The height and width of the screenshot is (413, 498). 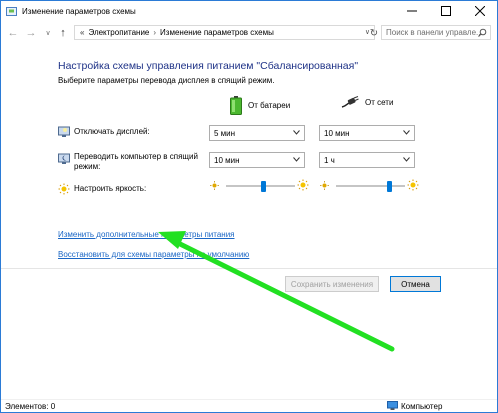 What do you see at coordinates (110, 188) in the screenshot?
I see `brightness-label: Настроить яркость:` at bounding box center [110, 188].